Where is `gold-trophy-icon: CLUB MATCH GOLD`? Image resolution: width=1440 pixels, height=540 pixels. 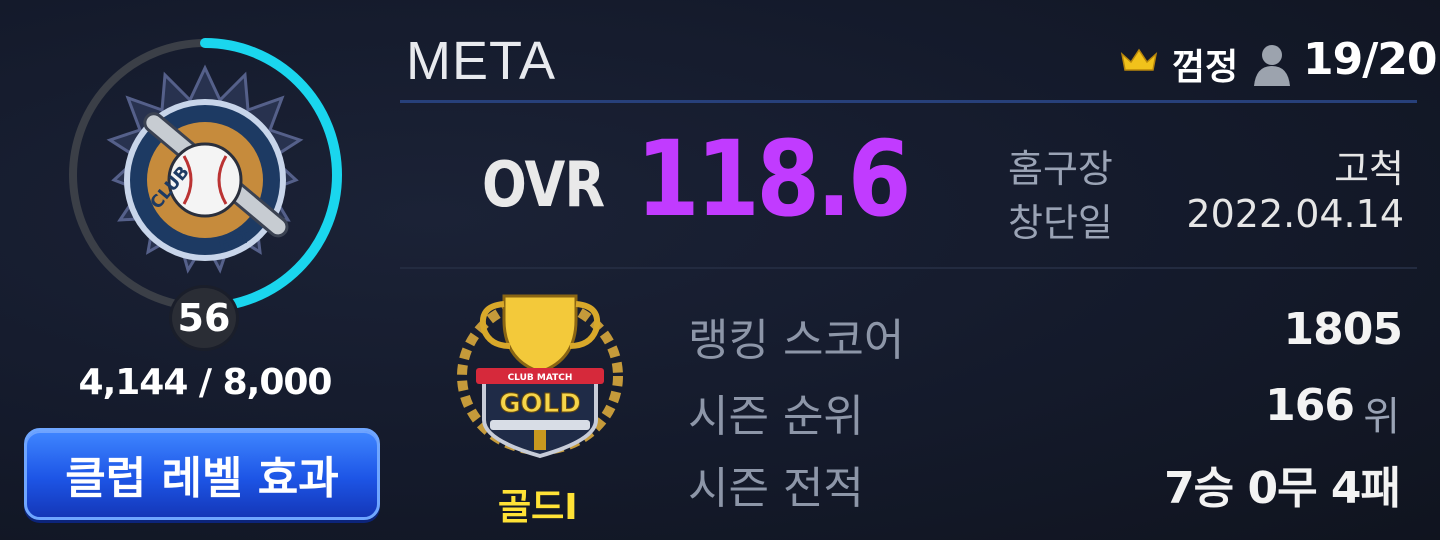 gold-trophy-icon: CLUB MATCH GOLD is located at coordinates (540, 375).